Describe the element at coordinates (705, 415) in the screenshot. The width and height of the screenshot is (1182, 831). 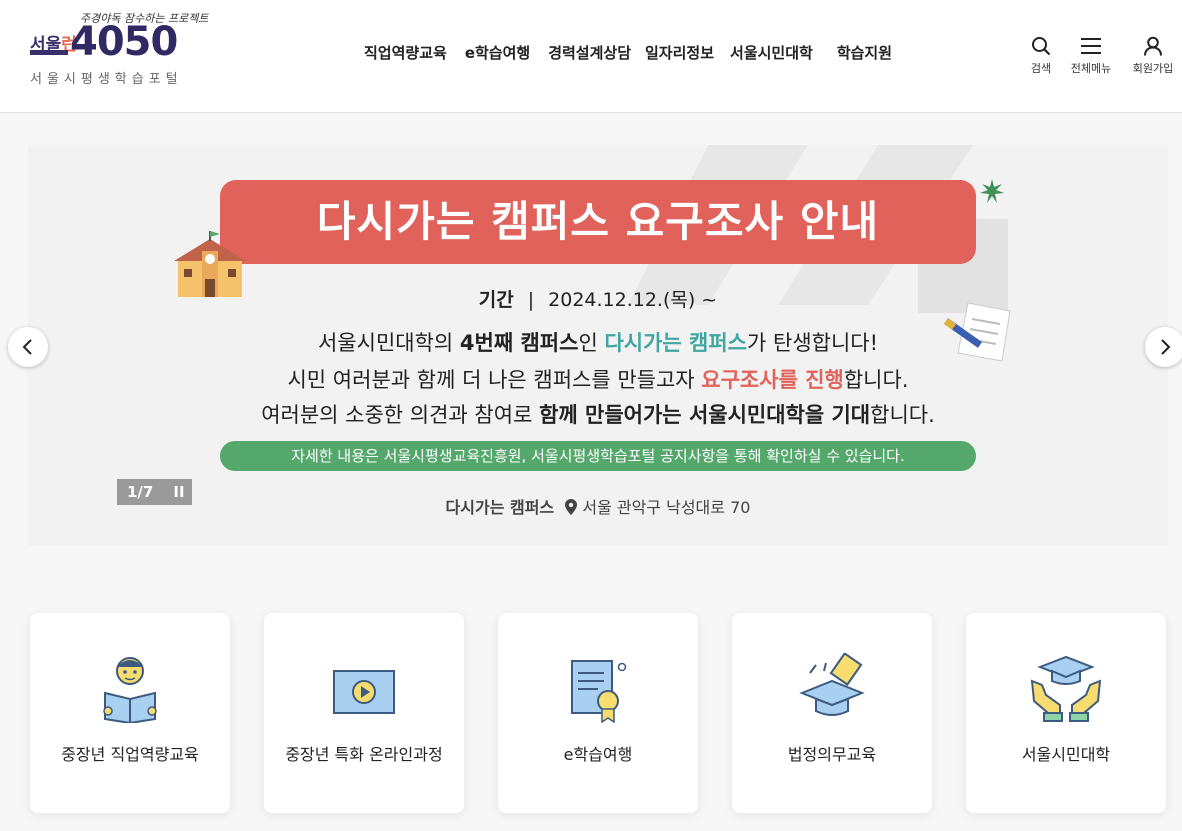
I see `line3-text-b: 함께 만들어가는 서울시민대학을 기대` at that location.